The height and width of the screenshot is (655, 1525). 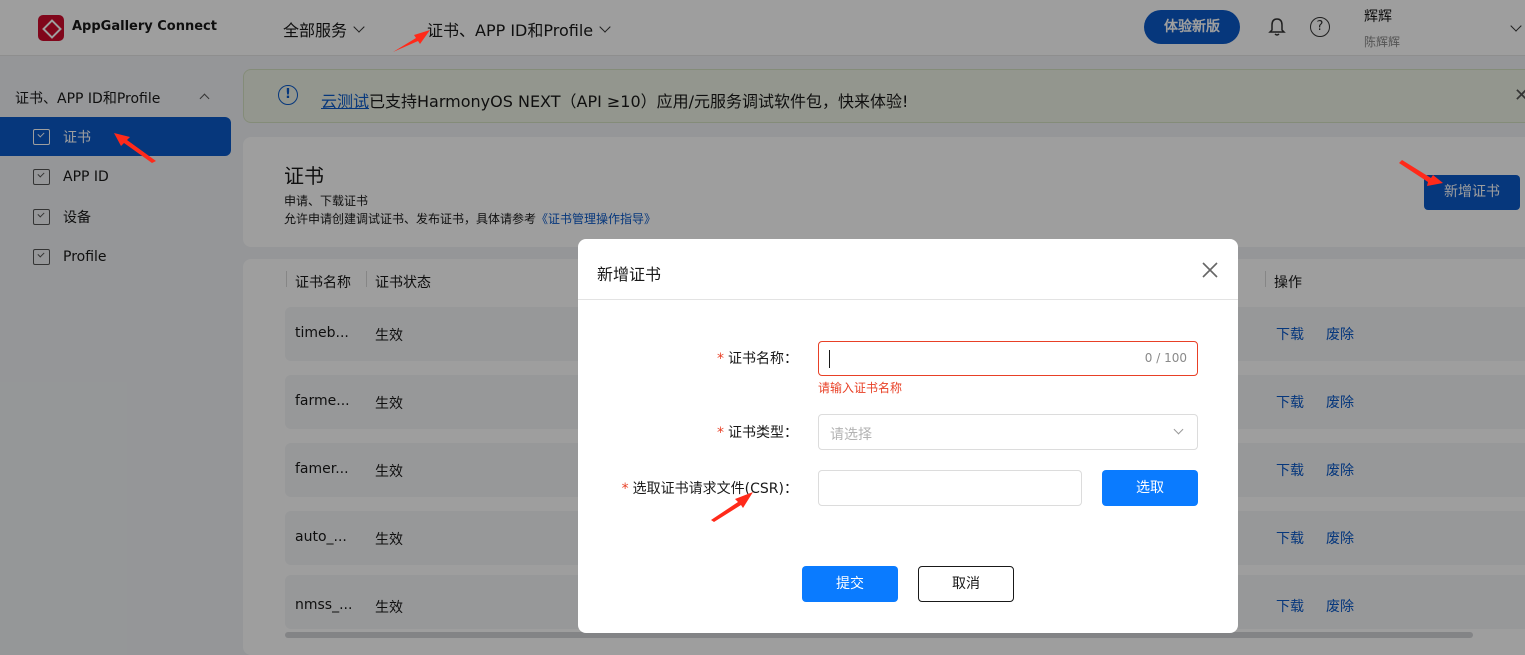 What do you see at coordinates (763, 359) in the screenshot?
I see `cert-name-label-text: 证书名称：` at bounding box center [763, 359].